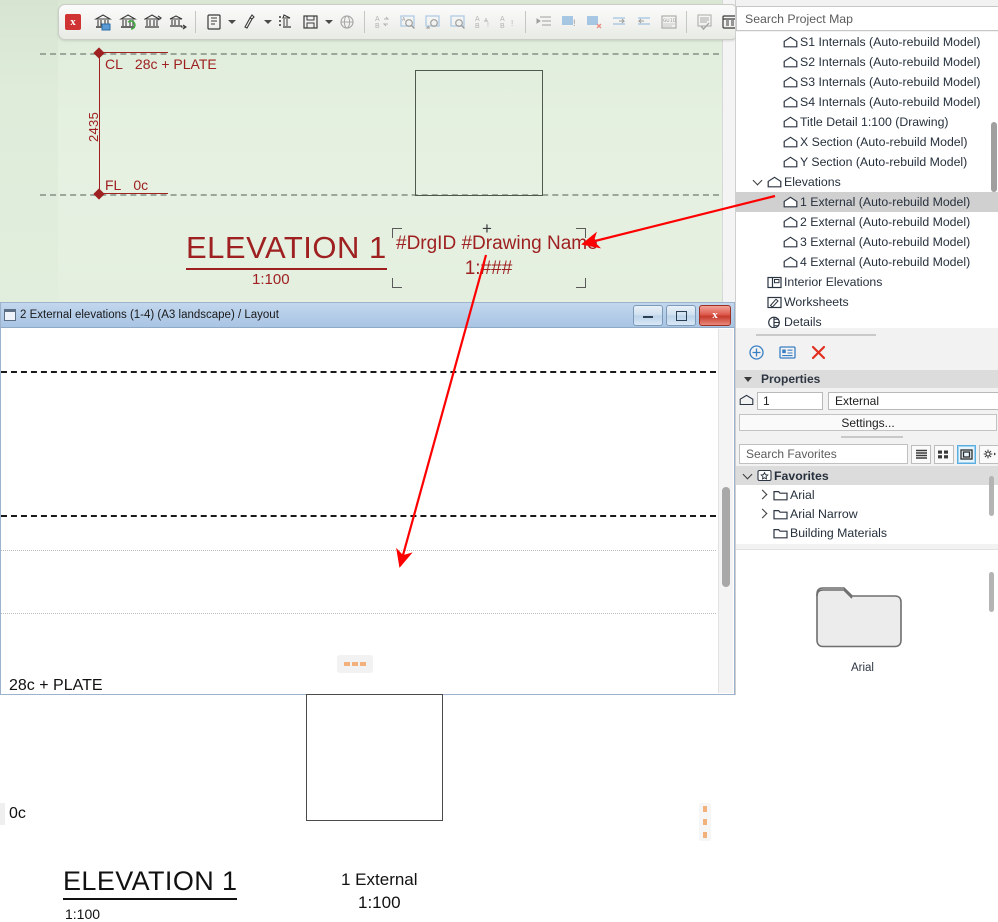 The width and height of the screenshot is (998, 922). What do you see at coordinates (568, 22) in the screenshot?
I see `mark-blue-icon: !` at bounding box center [568, 22].